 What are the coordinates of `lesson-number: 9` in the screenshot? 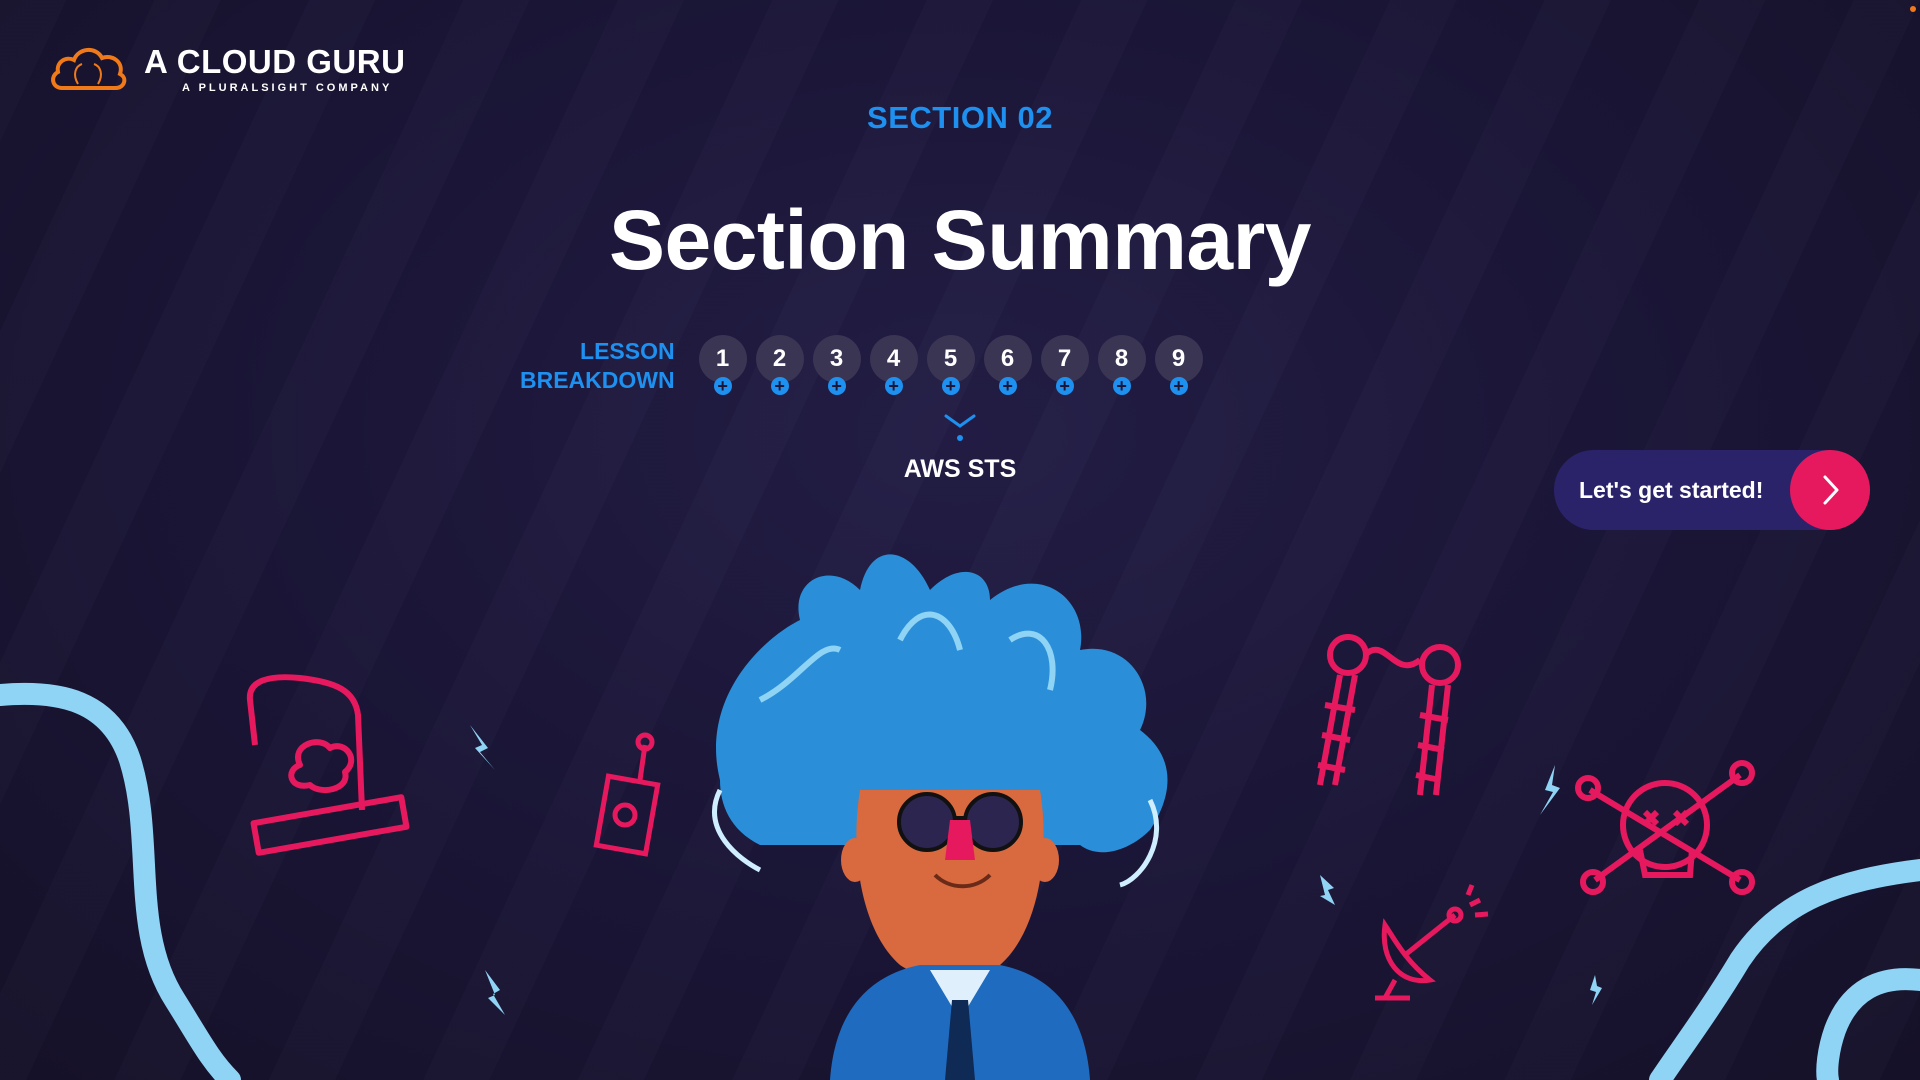 It's located at (1178, 358).